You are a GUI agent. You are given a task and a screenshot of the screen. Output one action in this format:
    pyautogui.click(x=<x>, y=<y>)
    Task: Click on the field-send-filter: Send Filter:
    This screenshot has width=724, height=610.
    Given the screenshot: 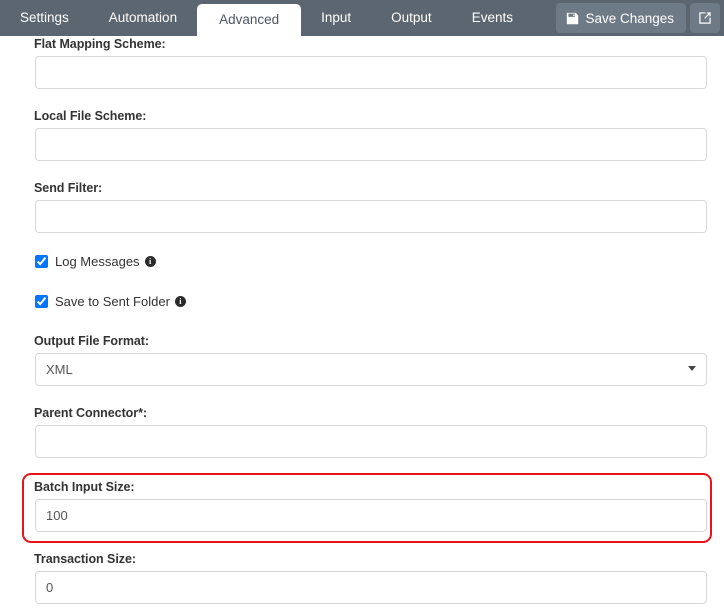 What is the action you would take?
    pyautogui.click(x=362, y=207)
    